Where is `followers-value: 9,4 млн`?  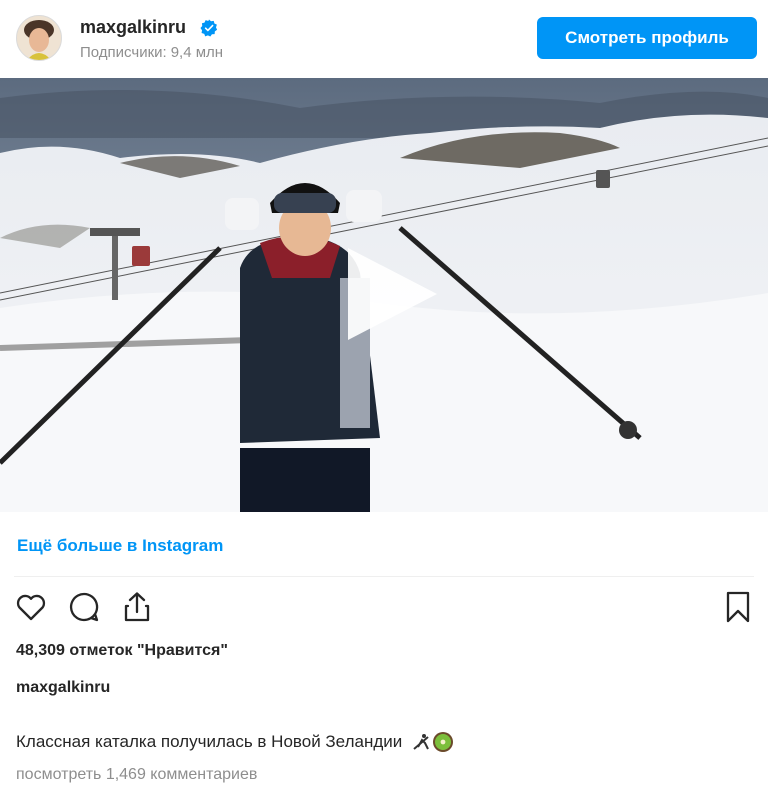
followers-value: 9,4 млн is located at coordinates (197, 52).